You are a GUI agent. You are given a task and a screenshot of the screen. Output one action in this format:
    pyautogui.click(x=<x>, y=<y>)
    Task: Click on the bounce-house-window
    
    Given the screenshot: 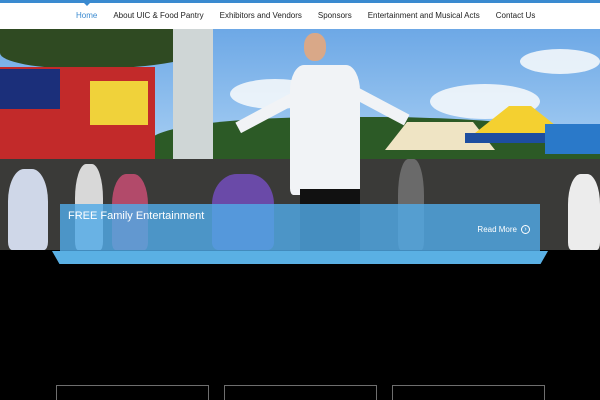 What is the action you would take?
    pyautogui.click(x=119, y=103)
    